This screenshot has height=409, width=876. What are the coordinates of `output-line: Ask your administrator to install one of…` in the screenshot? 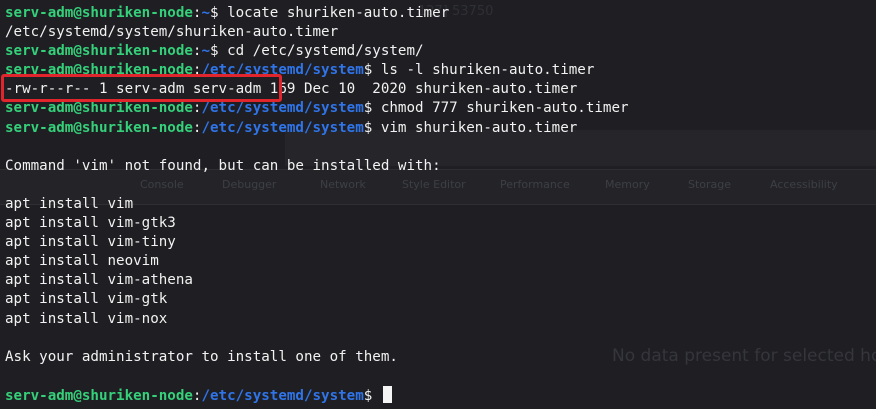 It's located at (201, 356).